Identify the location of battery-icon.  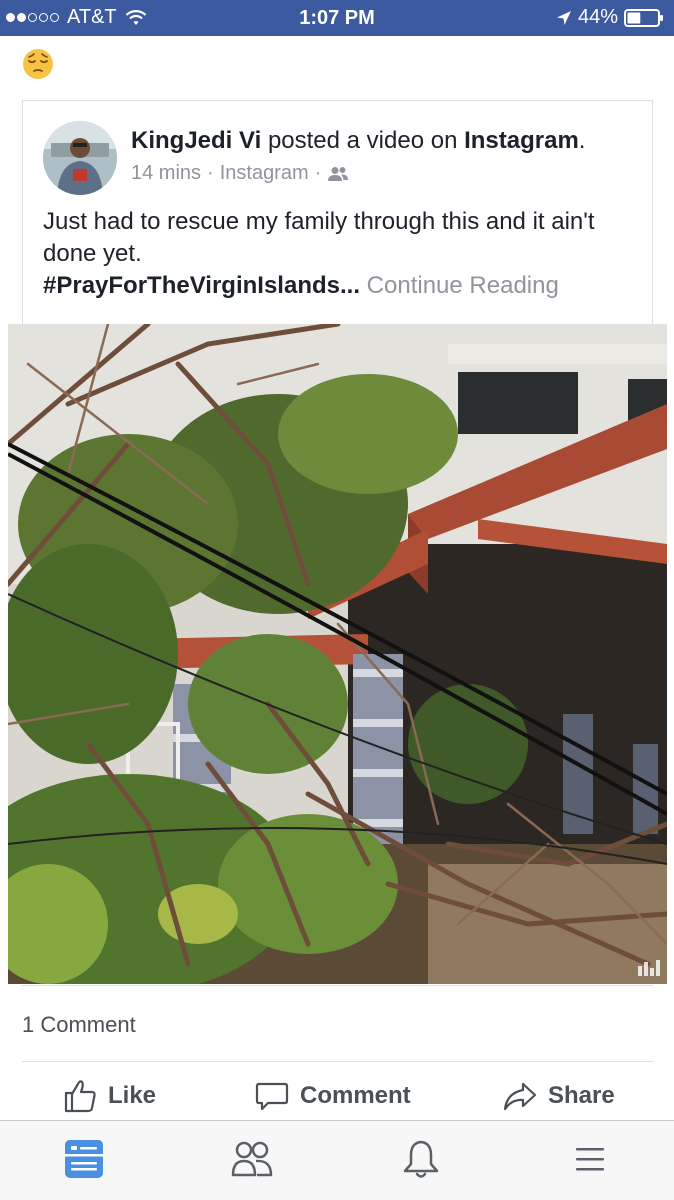
(643, 17).